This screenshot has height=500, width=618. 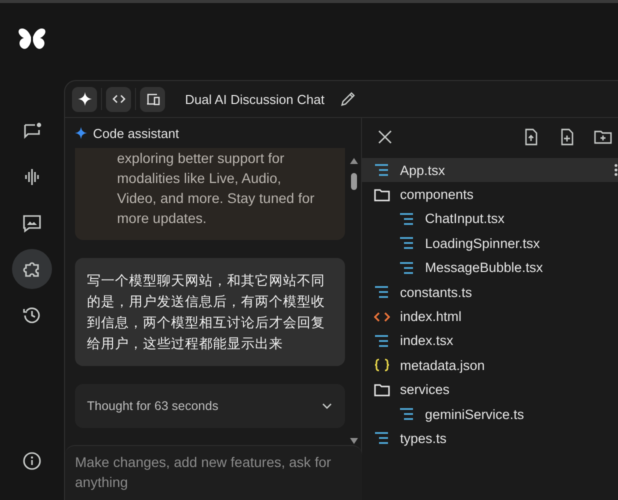 I want to click on file-item: MessageBubble.tsx, so click(x=490, y=268).